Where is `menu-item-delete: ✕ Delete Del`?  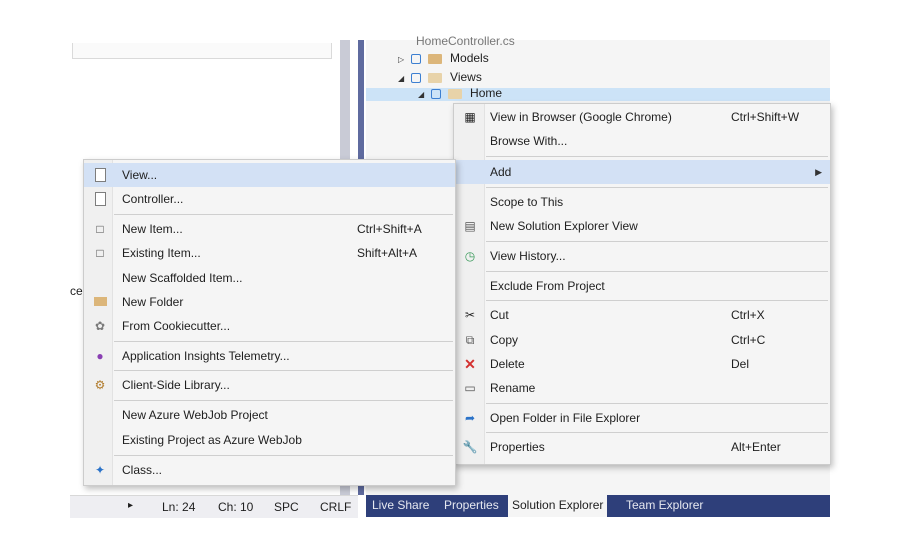
menu-item-delete: ✕ Delete Del is located at coordinates (642, 364).